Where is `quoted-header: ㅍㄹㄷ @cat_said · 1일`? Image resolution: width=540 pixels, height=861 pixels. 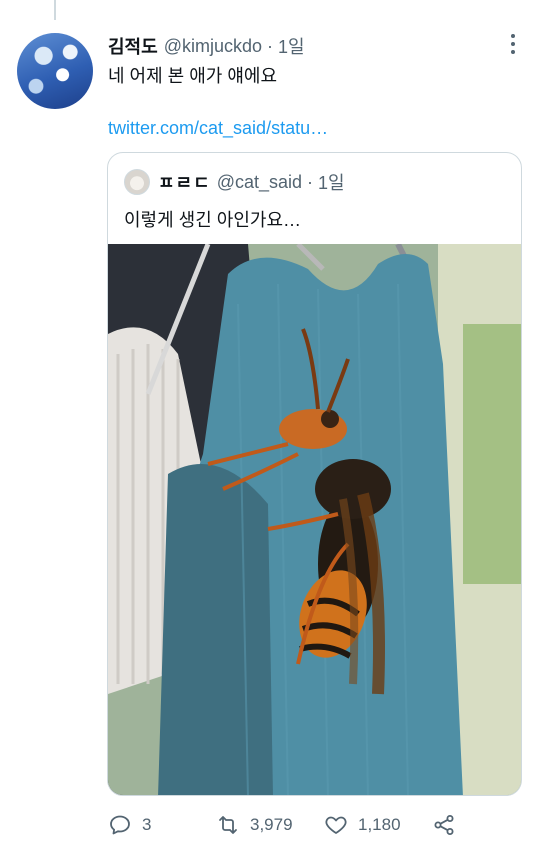
quoted-header: ㅍㄹㄷ @cat_said · 1일 is located at coordinates (251, 182).